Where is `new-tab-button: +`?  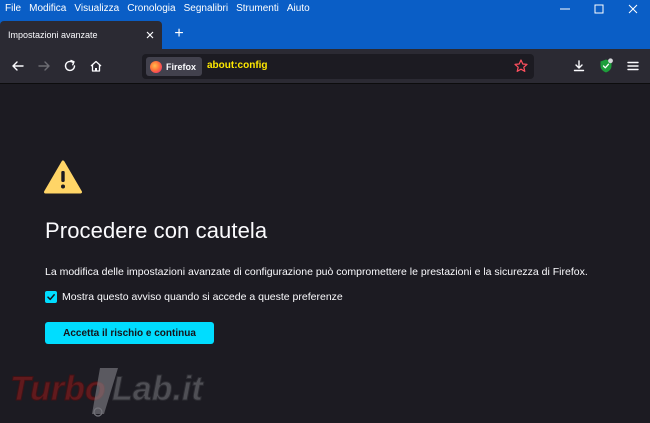
new-tab-button: + is located at coordinates (179, 34).